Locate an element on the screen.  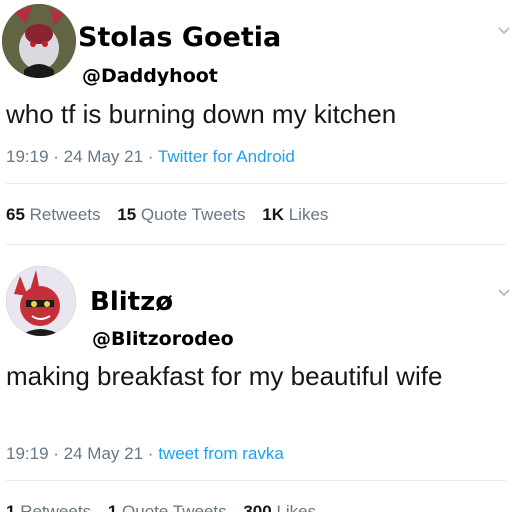
likes-stat: 300 Likes is located at coordinates (279, 507).